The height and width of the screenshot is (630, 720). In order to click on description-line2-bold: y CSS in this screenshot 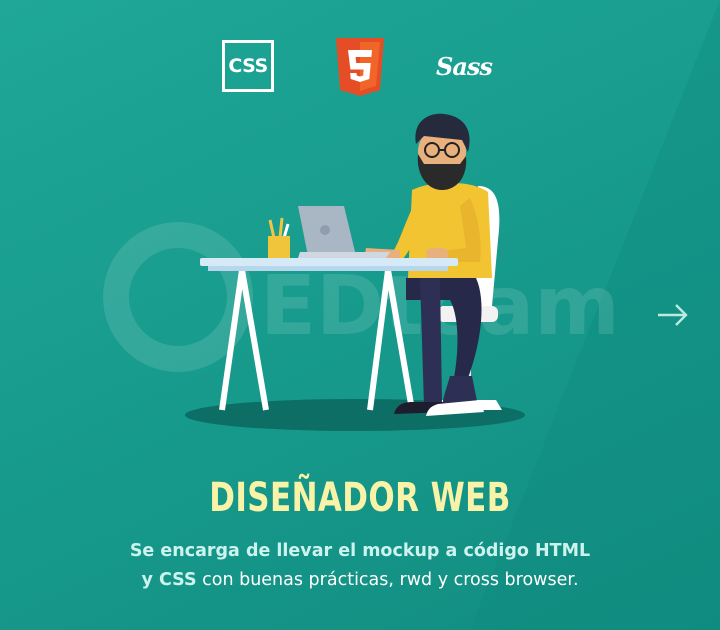, I will do `click(169, 580)`.